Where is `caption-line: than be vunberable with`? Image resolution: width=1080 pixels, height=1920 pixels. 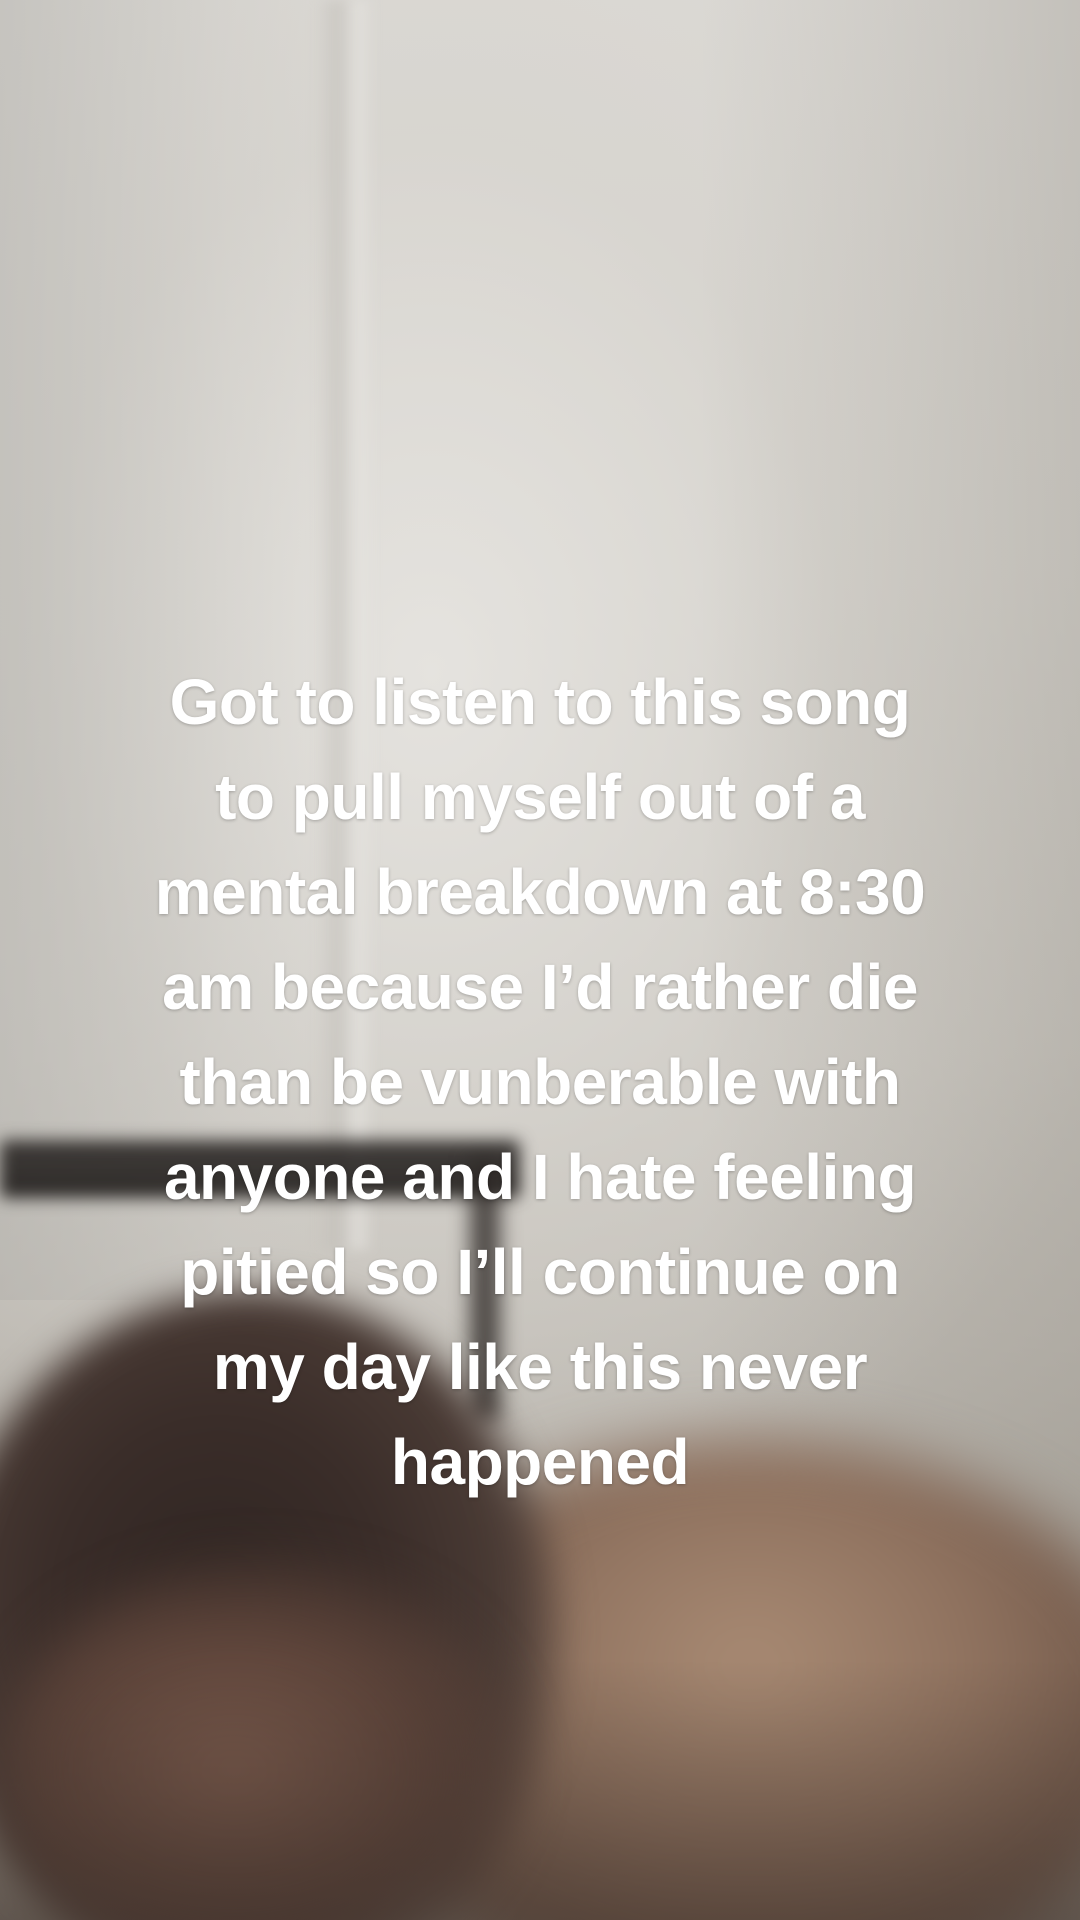
caption-line: than be vunberable with is located at coordinates (540, 1082).